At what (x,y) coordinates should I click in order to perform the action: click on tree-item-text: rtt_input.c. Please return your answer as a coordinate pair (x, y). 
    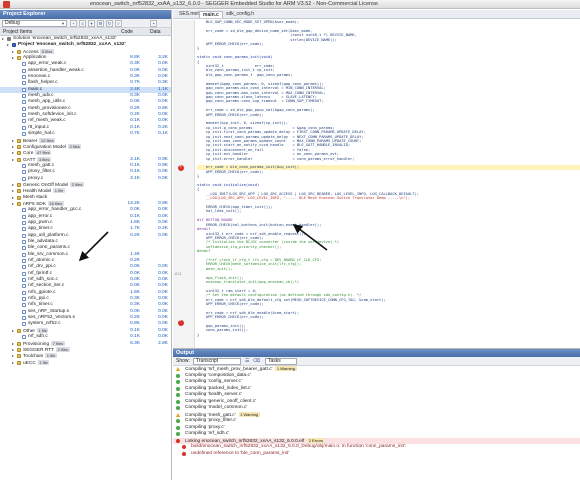
    Looking at the image, I should click on (39, 127).